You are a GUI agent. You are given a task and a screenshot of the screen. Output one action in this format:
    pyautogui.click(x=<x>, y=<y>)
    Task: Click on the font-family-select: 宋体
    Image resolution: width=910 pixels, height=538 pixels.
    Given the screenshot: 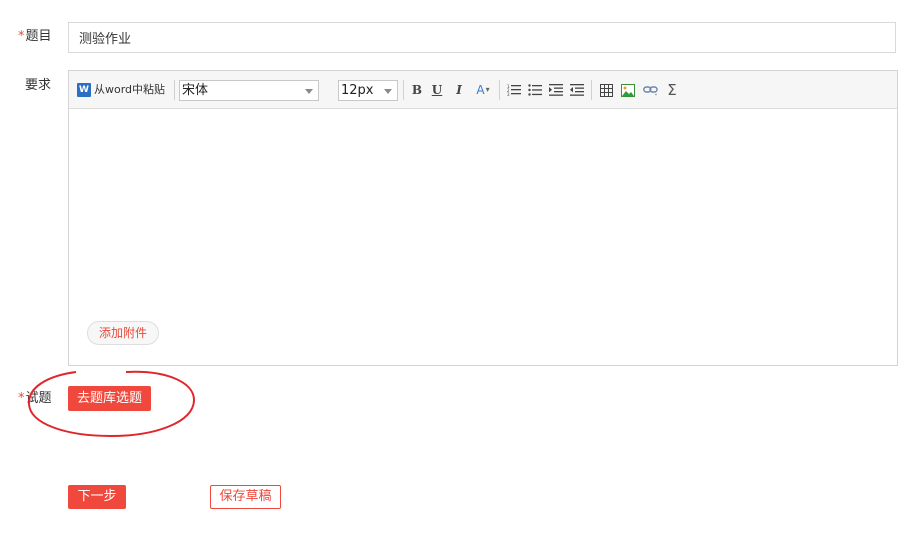 What is the action you would take?
    pyautogui.click(x=249, y=90)
    